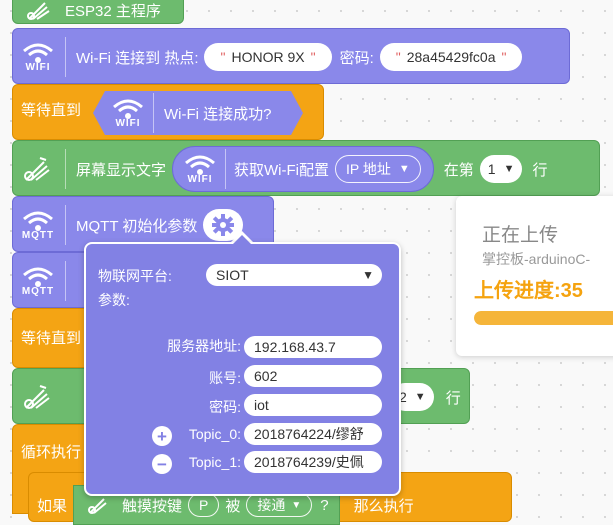 This screenshot has height=525, width=613. Describe the element at coordinates (271, 505) in the screenshot. I see `state-value: 接通` at that location.